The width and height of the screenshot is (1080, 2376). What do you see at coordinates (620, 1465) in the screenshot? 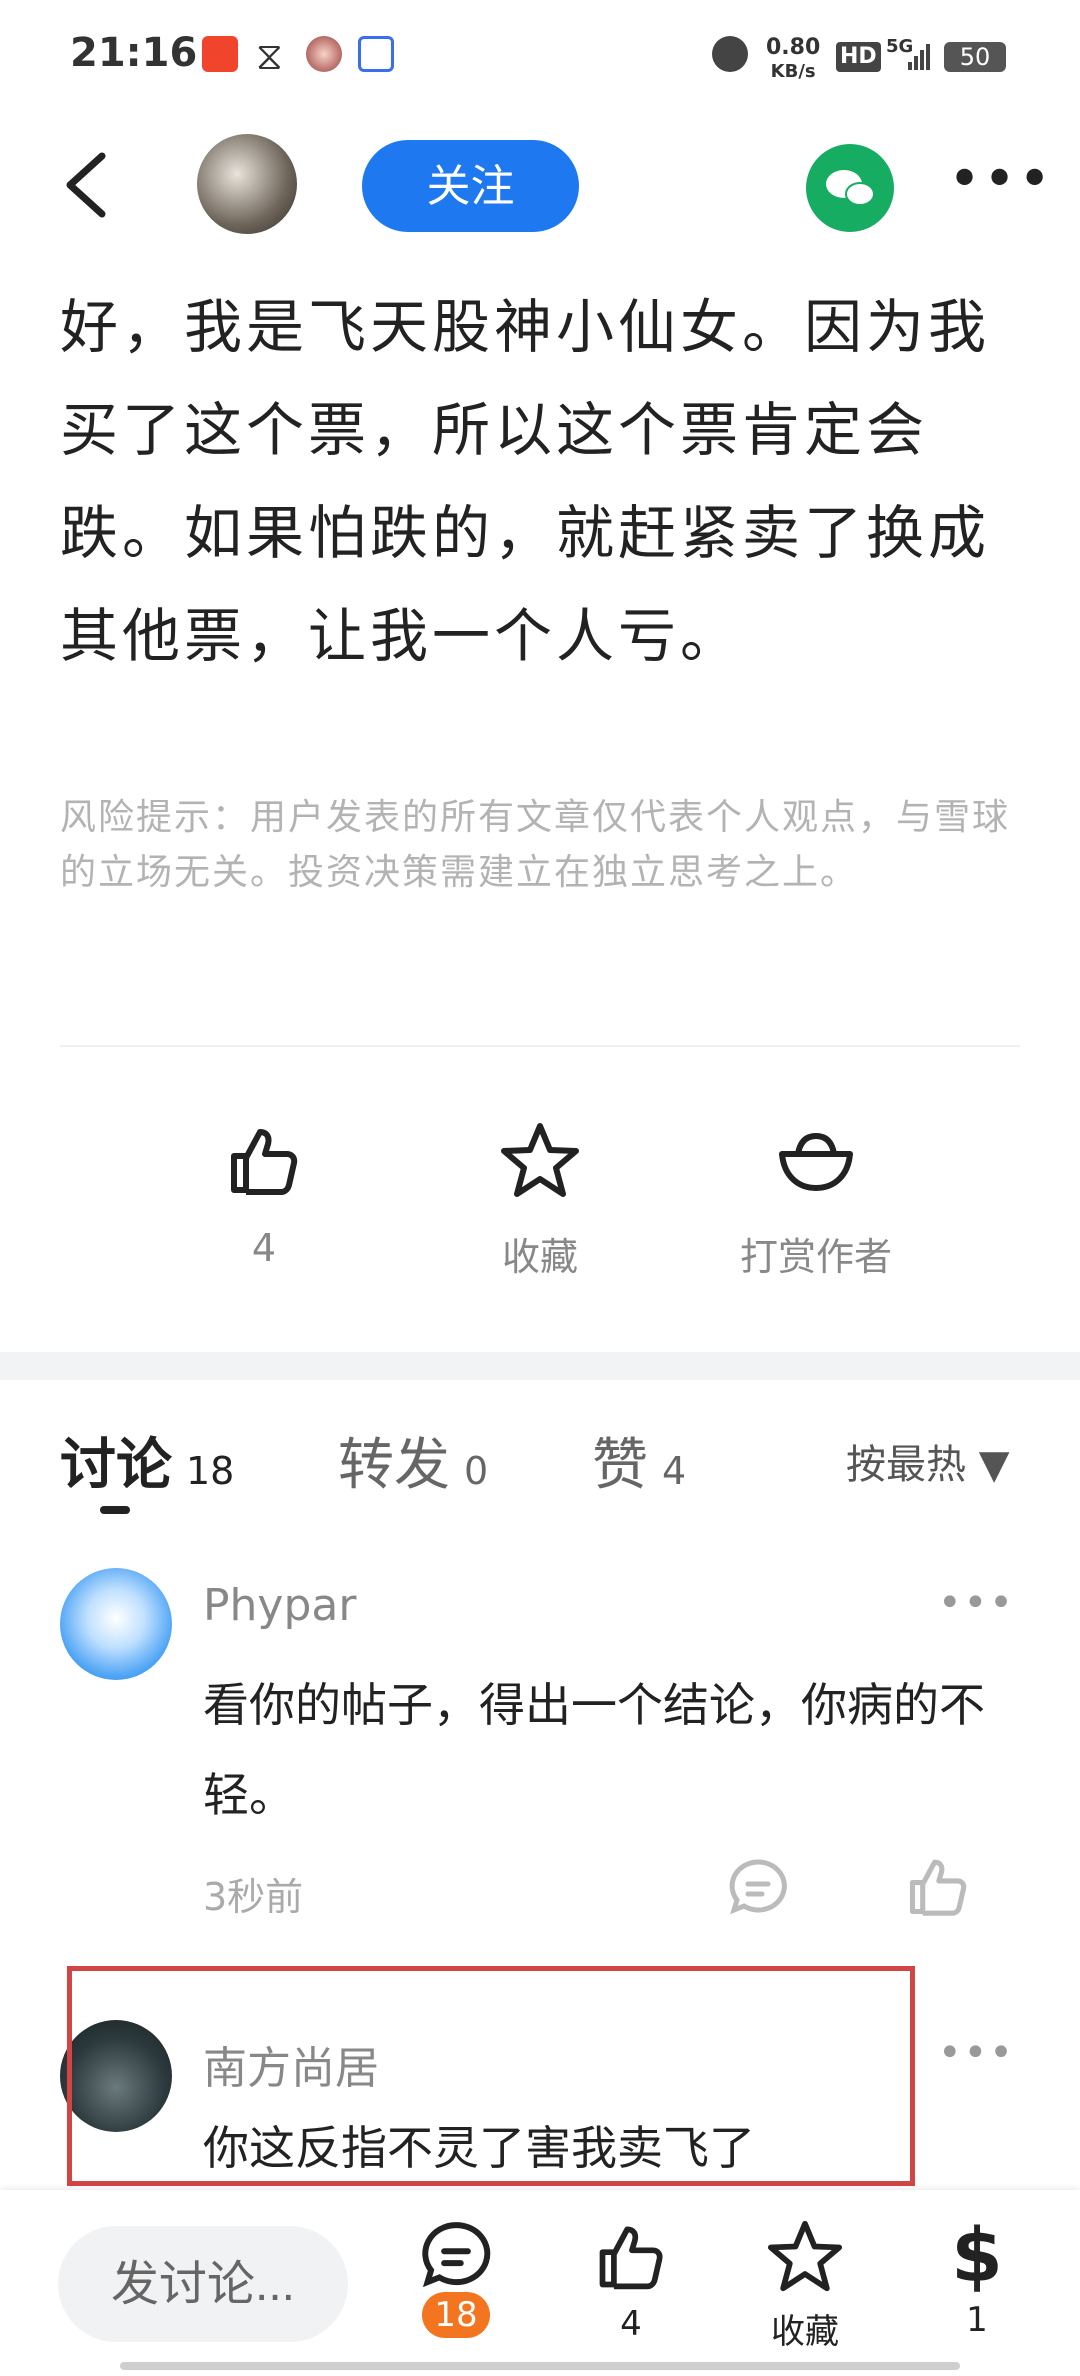
I see `tab-likes-label: 赞` at bounding box center [620, 1465].